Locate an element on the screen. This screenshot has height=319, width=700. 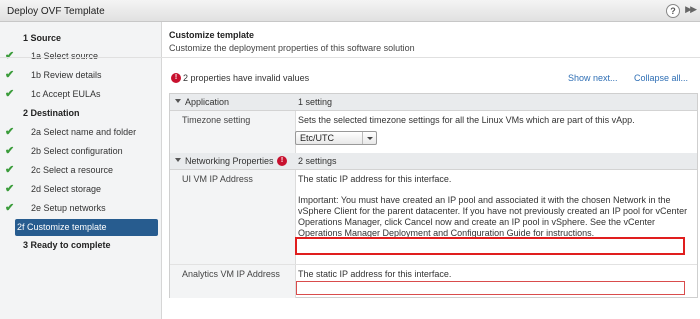
step-2d-select-storage: ✔ 2d Select storage is located at coordinates (81, 189).